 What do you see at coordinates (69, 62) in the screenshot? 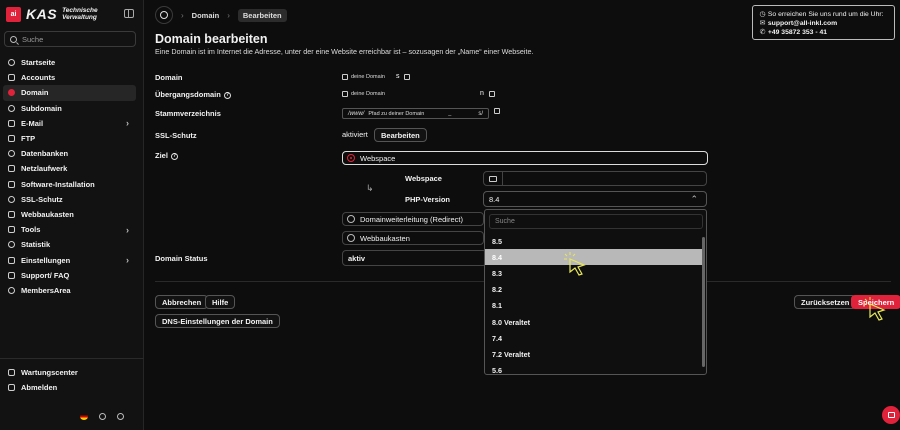
I see `sidebar-item-startseite: Startseite` at bounding box center [69, 62].